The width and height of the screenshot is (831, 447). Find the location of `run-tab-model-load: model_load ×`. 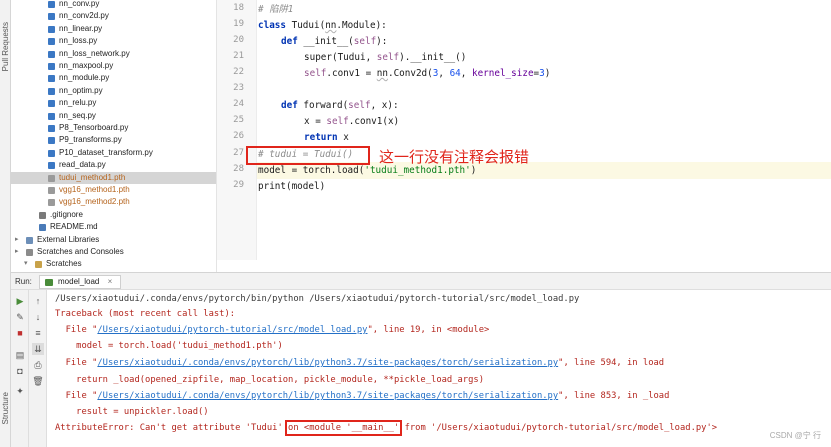

run-tab-model-load: model_load × is located at coordinates (80, 282).